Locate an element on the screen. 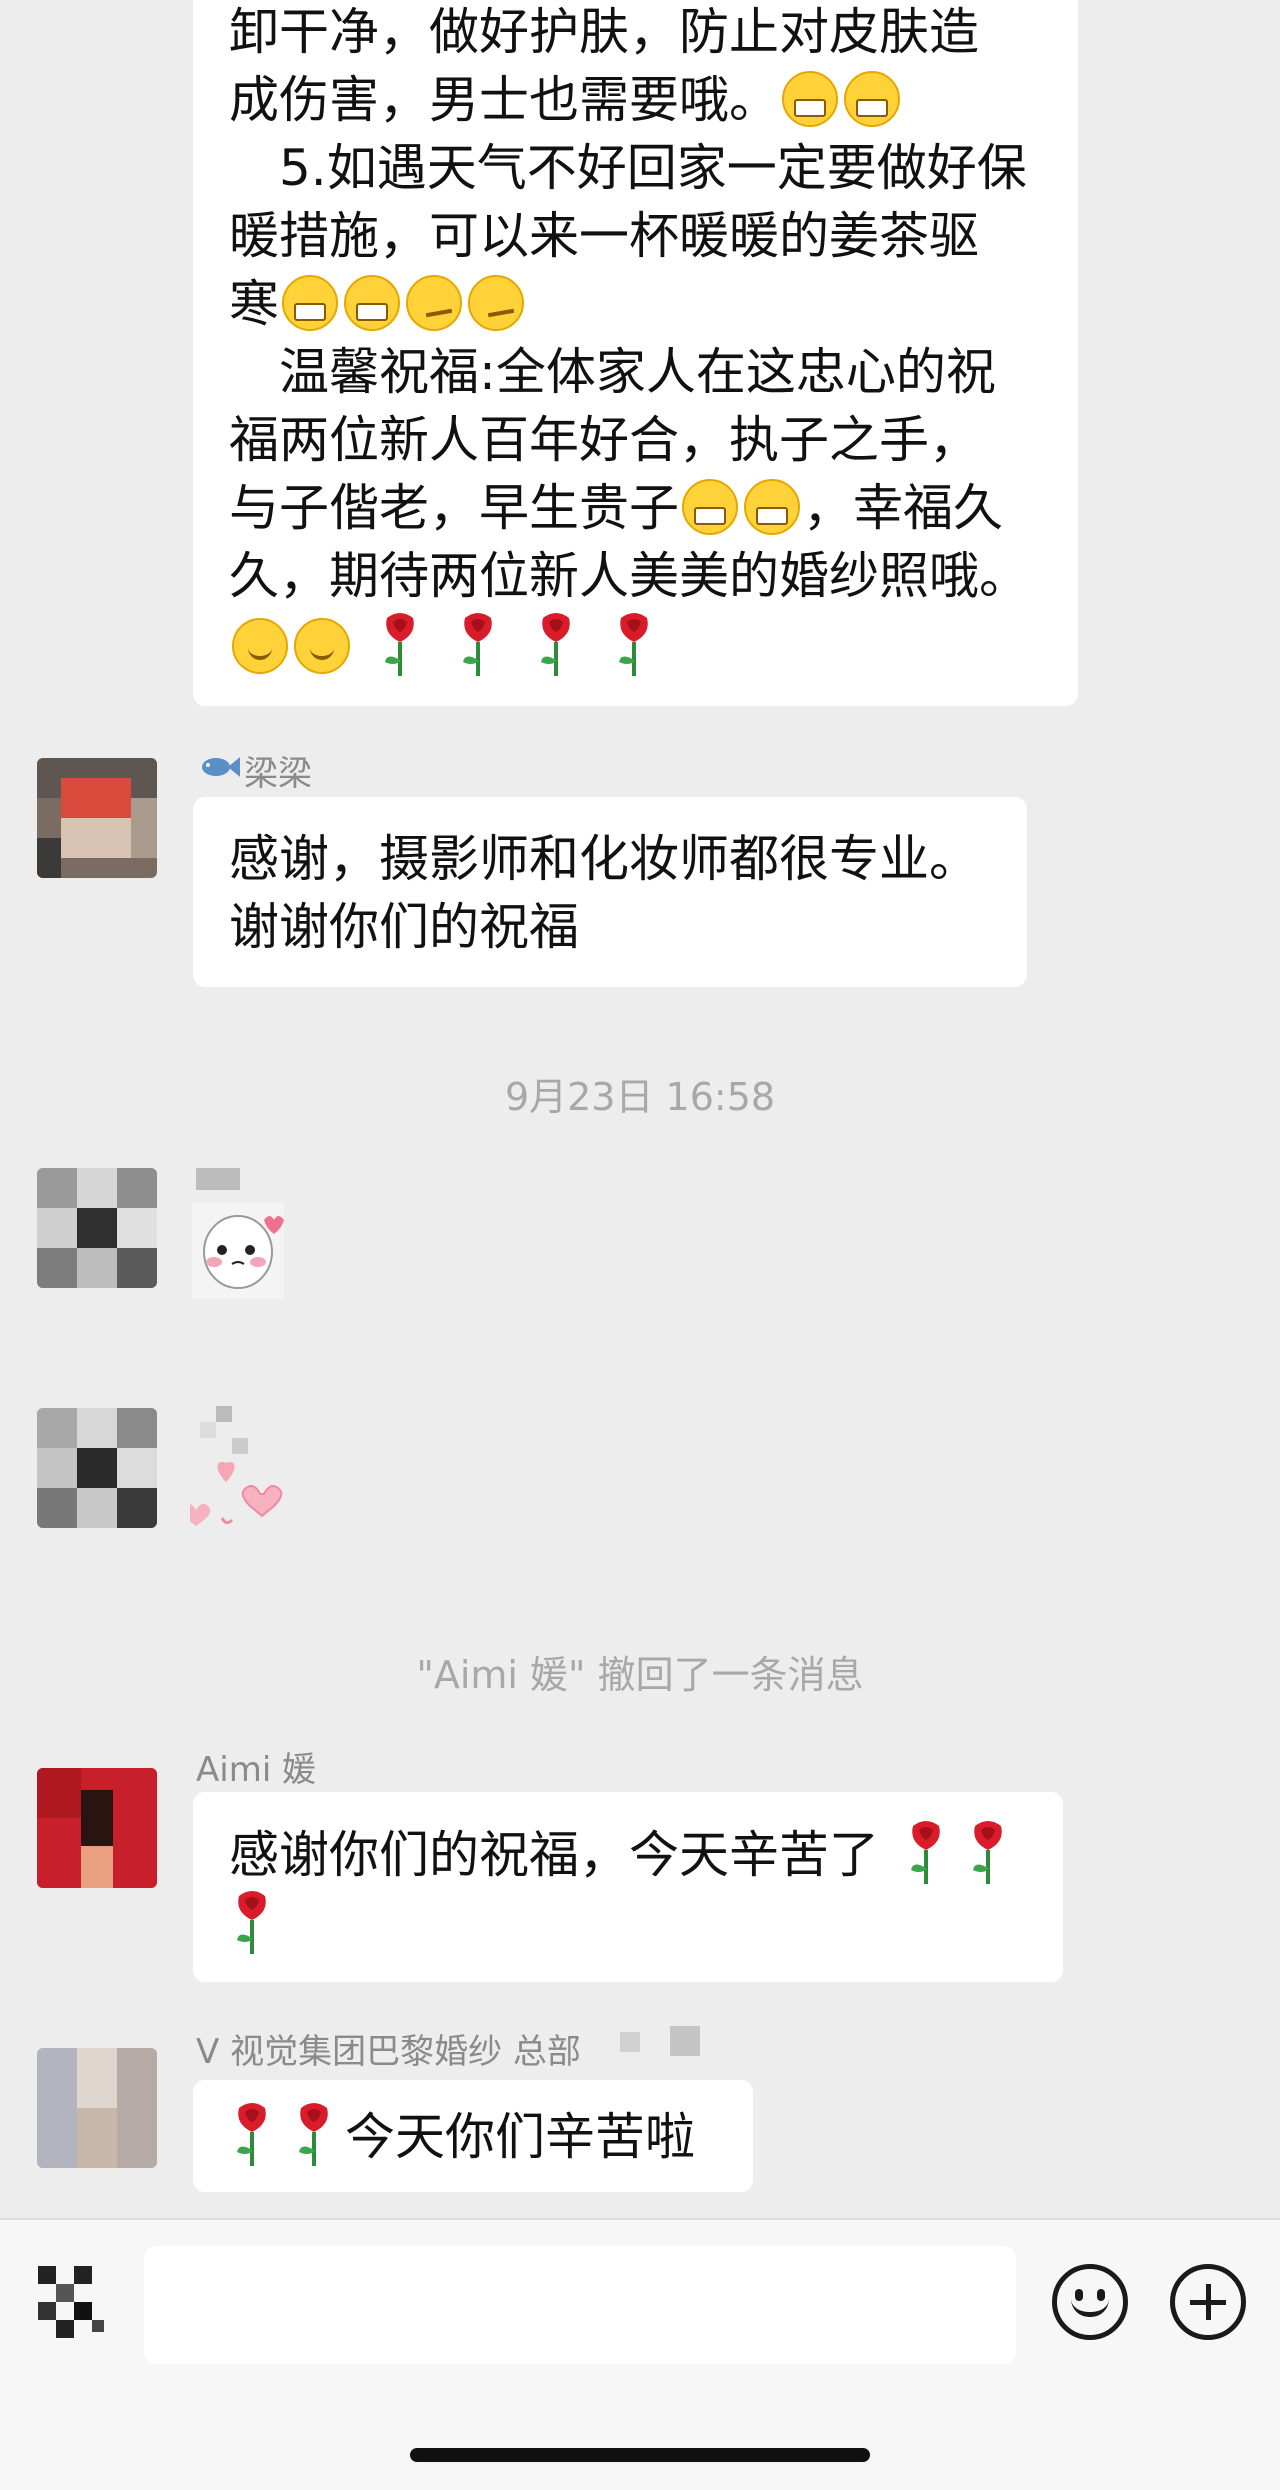 The height and width of the screenshot is (2490, 1280). voice-icon is located at coordinates (74, 2302).